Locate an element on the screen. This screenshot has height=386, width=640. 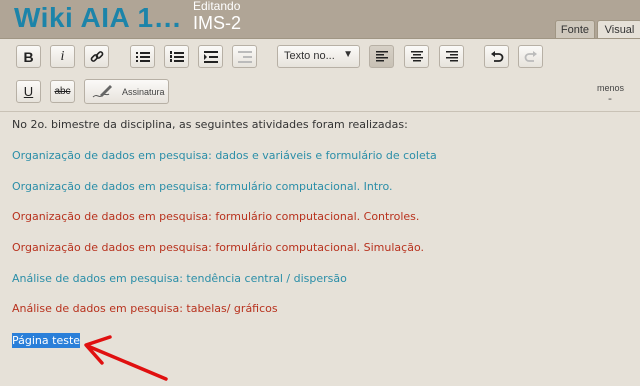
numbered-list-icon is located at coordinates (176, 56).